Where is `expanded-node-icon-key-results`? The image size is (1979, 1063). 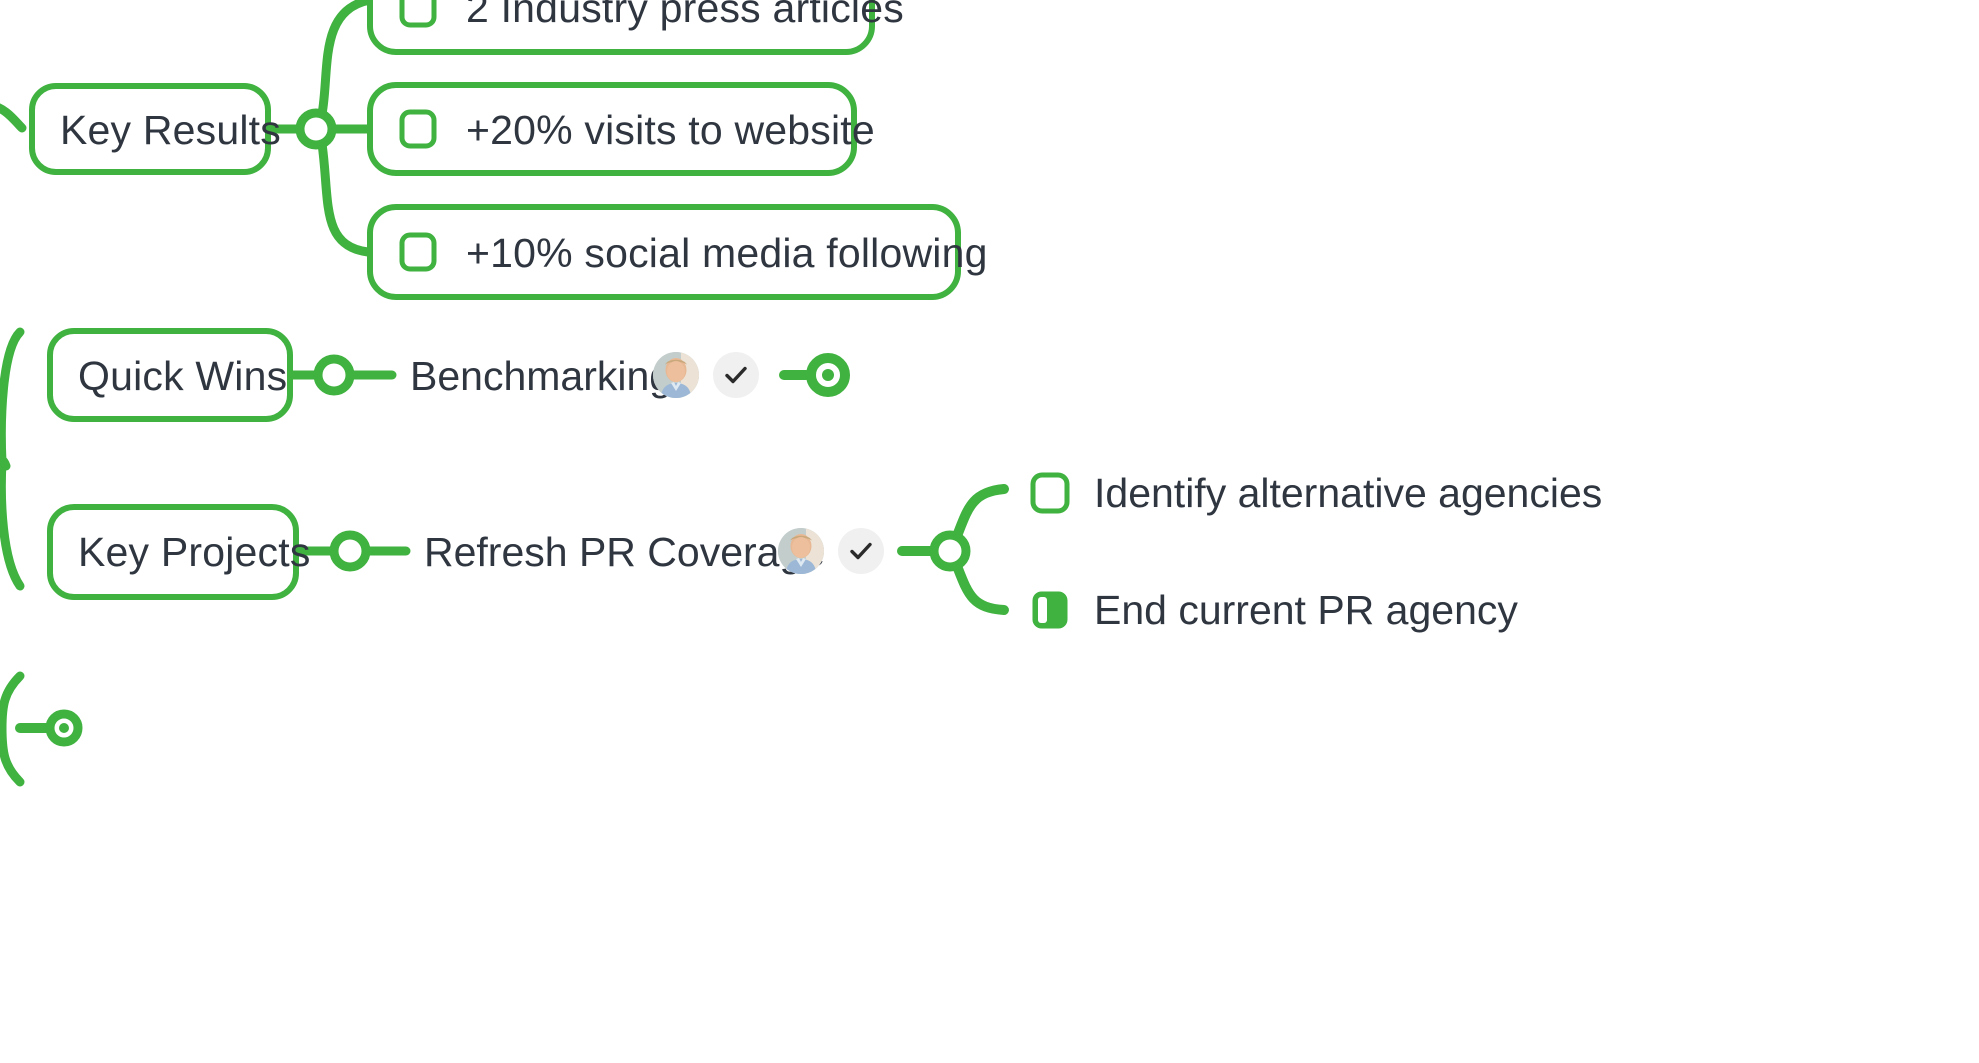 expanded-node-icon-key-results is located at coordinates (316, 129).